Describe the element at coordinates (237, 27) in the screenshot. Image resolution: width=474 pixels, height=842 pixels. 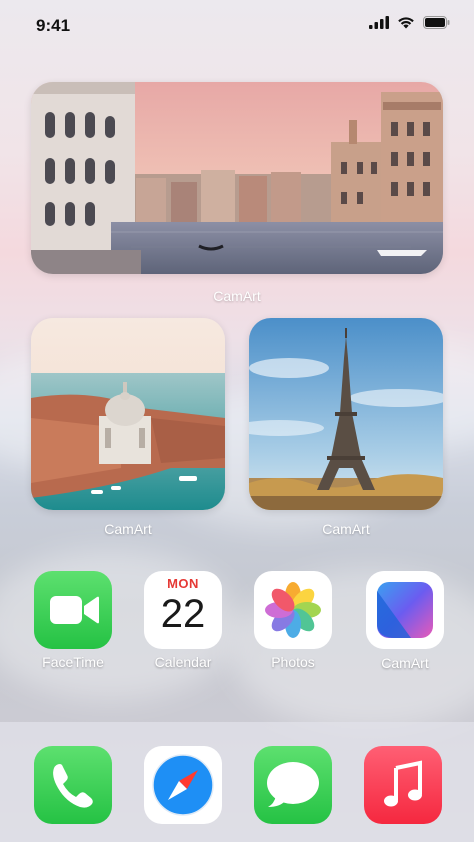
I see `status-bar: 9:41` at that location.